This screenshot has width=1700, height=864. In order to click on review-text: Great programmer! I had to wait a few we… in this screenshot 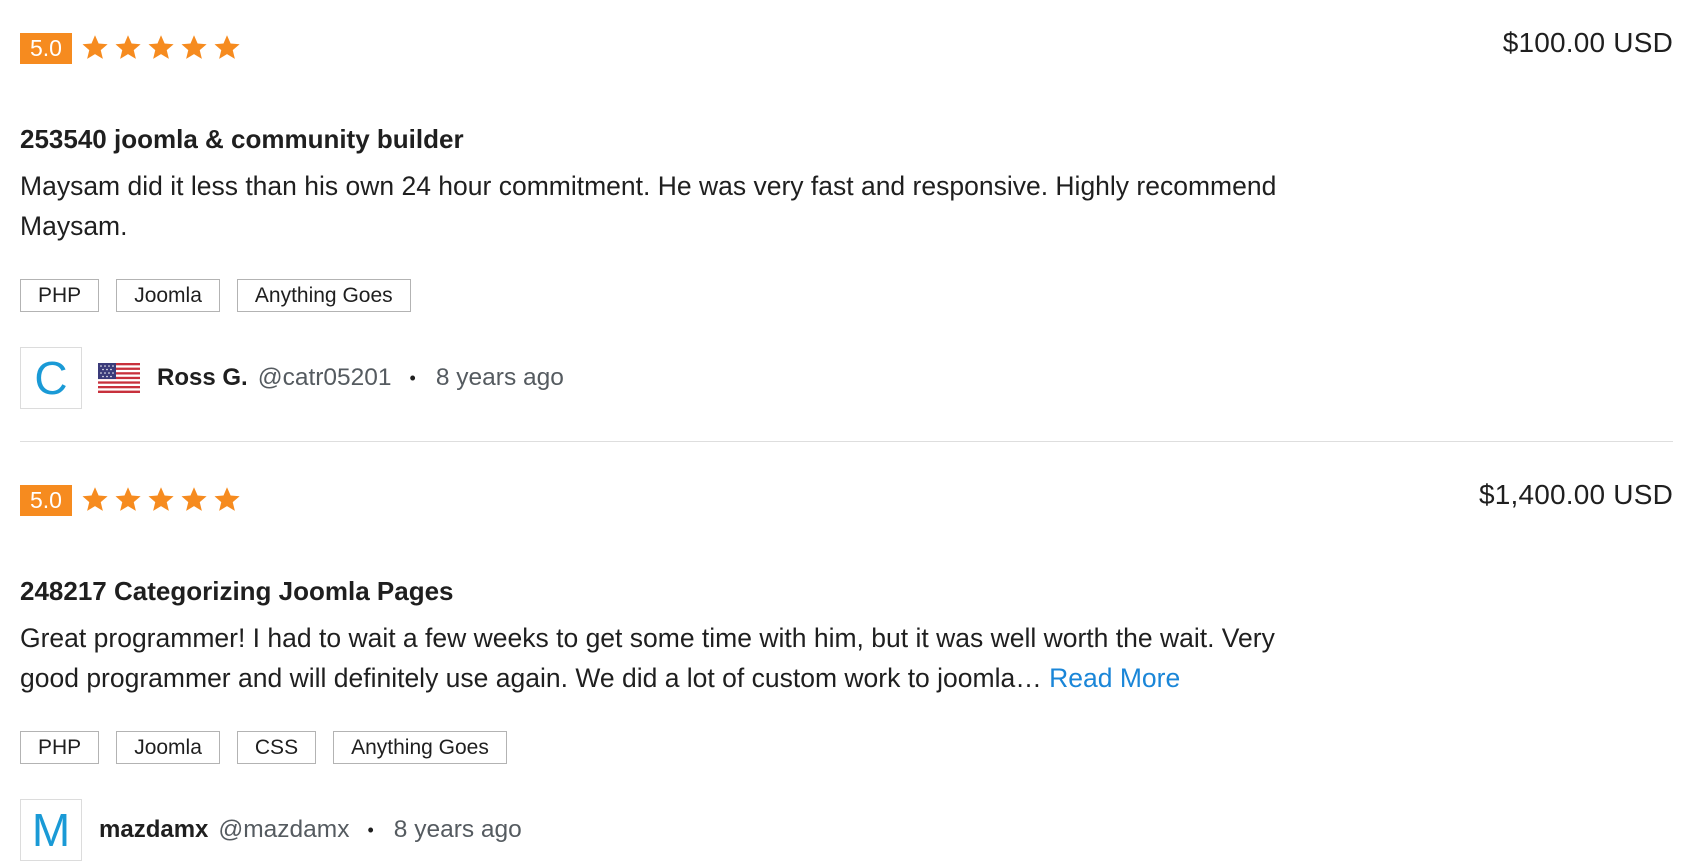, I will do `click(675, 658)`.